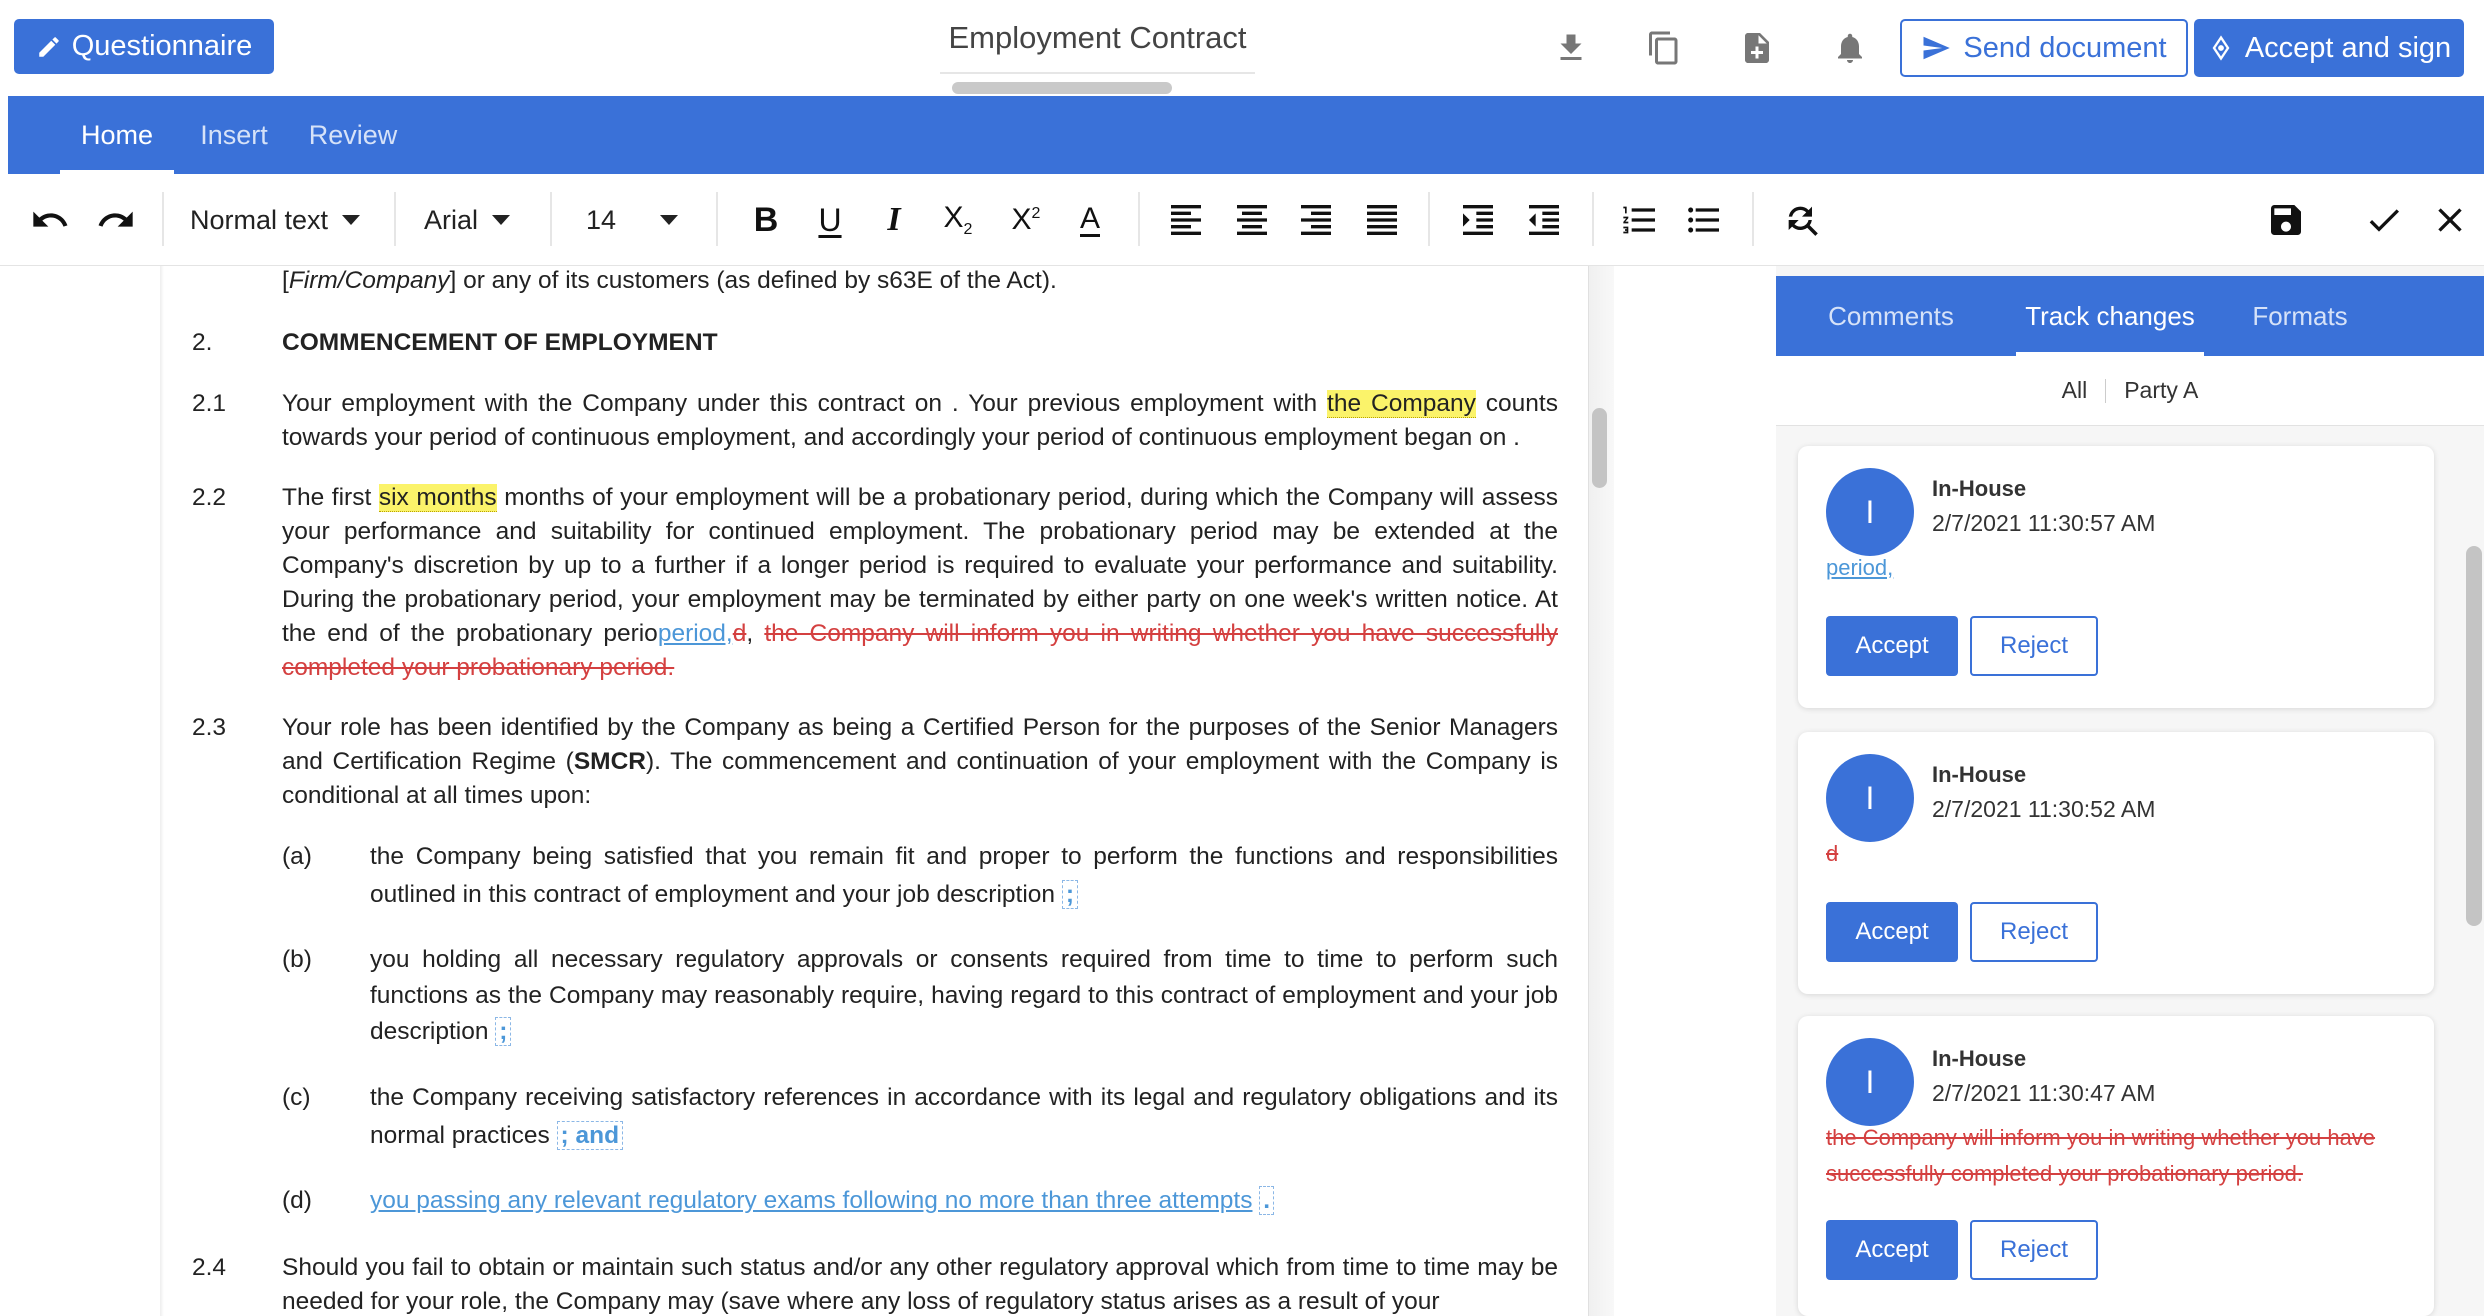  Describe the element at coordinates (2474, 736) in the screenshot. I see `panel-scrollbar-thumb` at that location.